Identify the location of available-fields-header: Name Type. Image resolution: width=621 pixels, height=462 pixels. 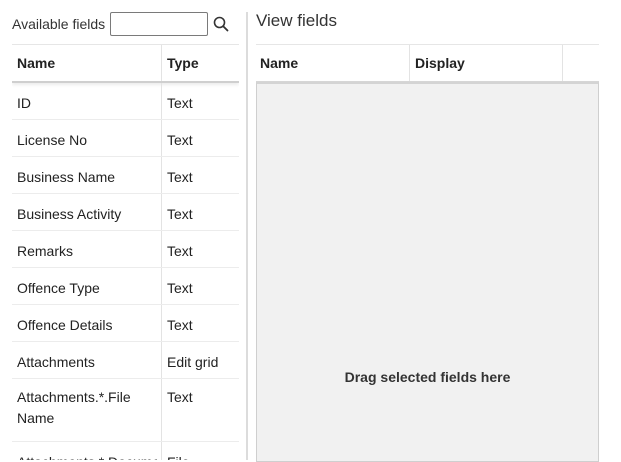
(125, 63).